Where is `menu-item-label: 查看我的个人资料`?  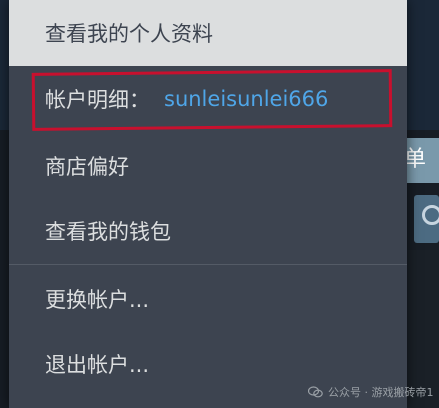
menu-item-label: 查看我的个人资料 is located at coordinates (129, 34).